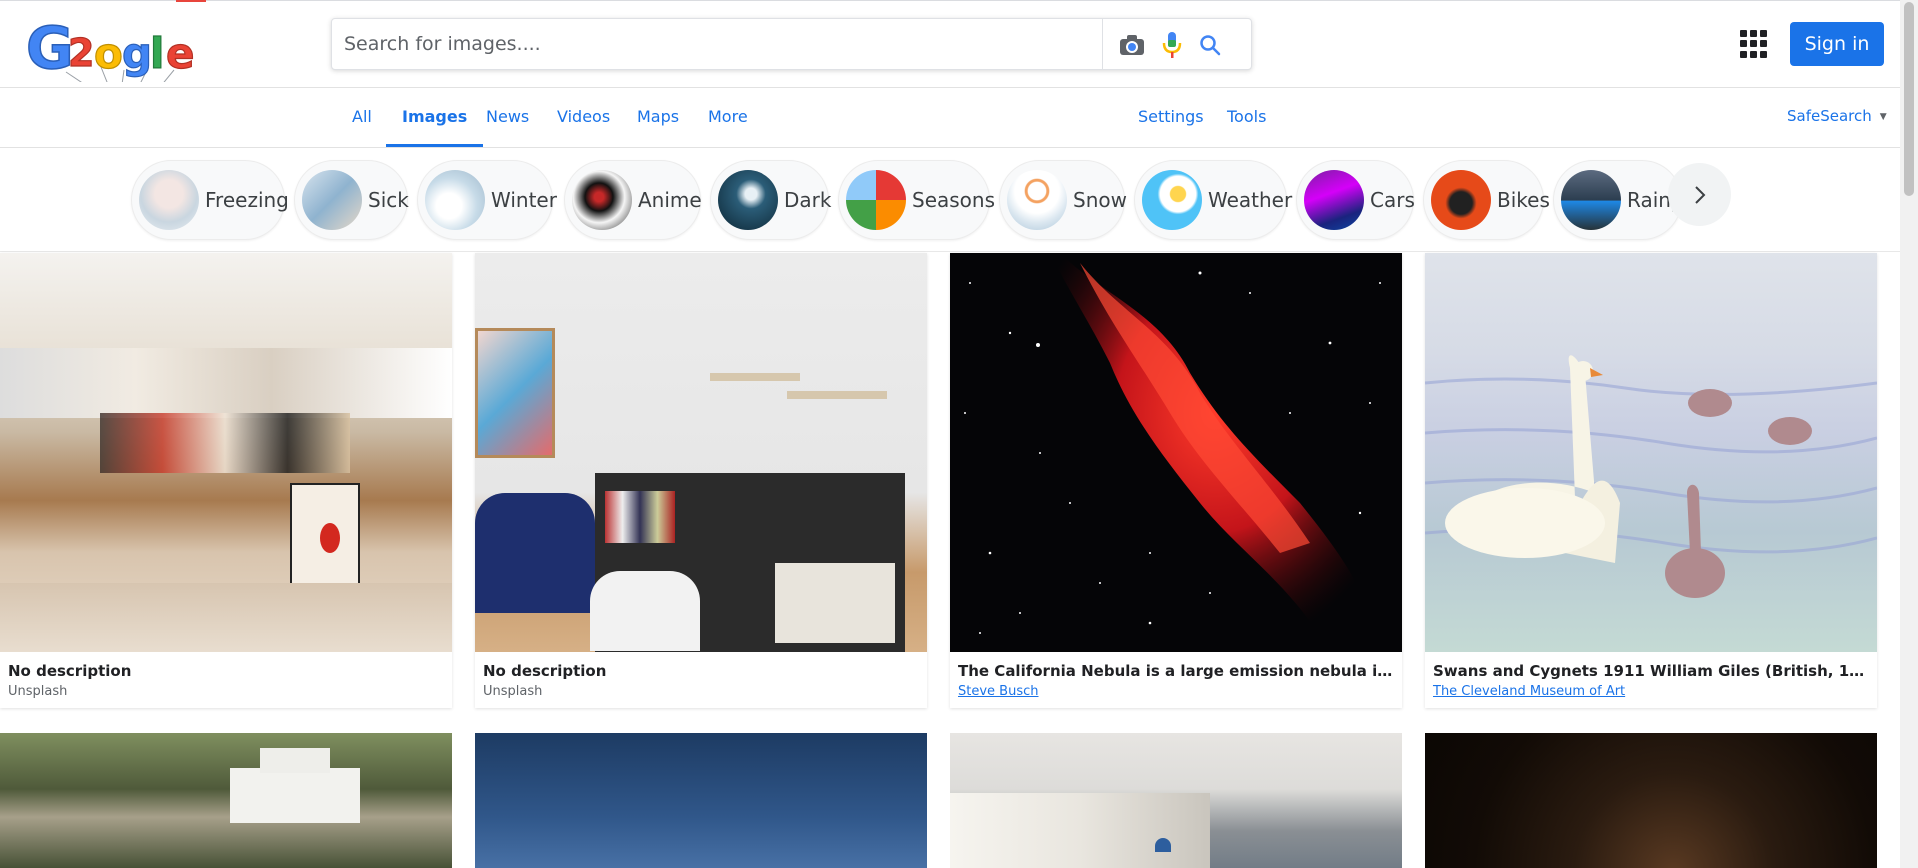 The width and height of the screenshot is (1918, 868). I want to click on svg-text: G, so click(50, 48).